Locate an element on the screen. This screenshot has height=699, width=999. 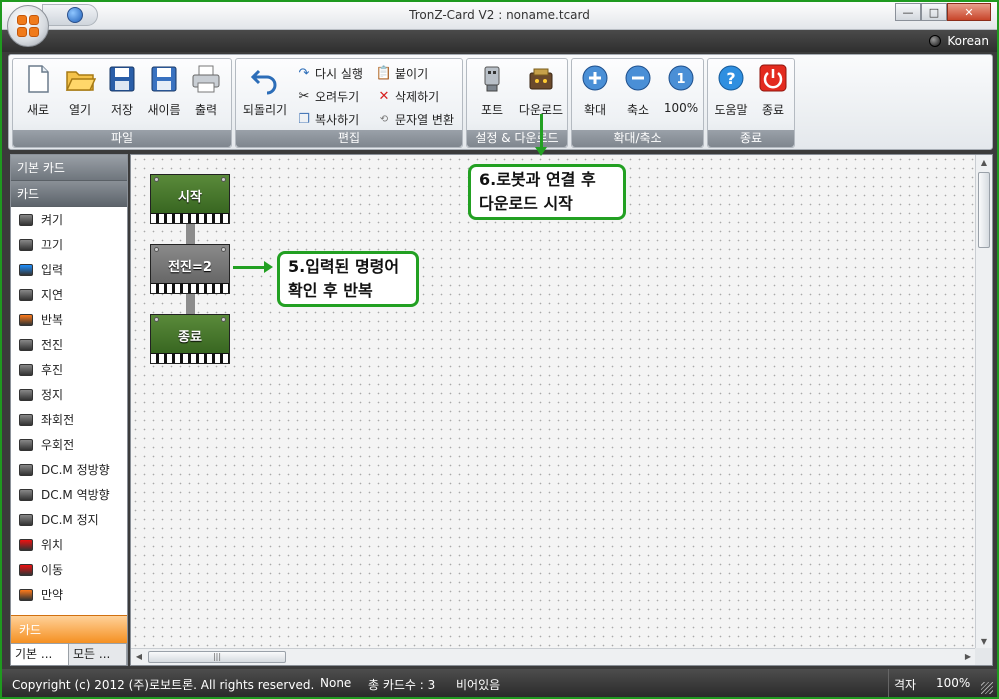
card-item: DC.M 정방향 is located at coordinates (69, 469).